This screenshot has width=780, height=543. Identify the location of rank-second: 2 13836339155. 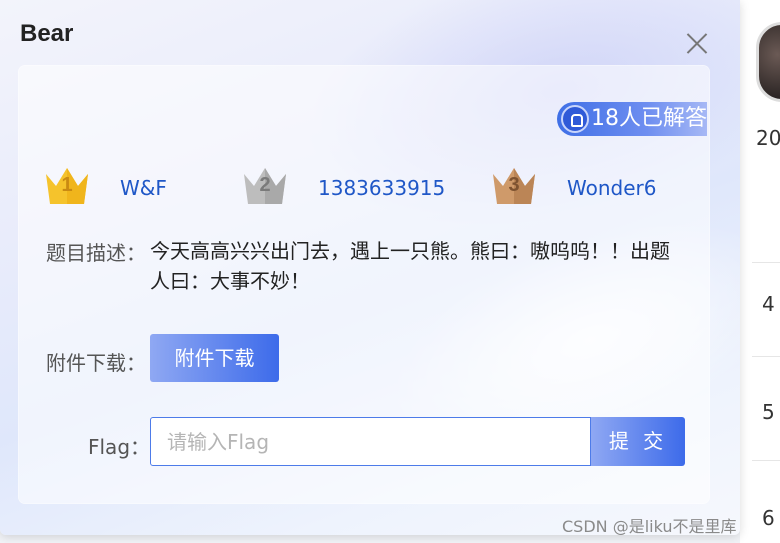
(344, 188).